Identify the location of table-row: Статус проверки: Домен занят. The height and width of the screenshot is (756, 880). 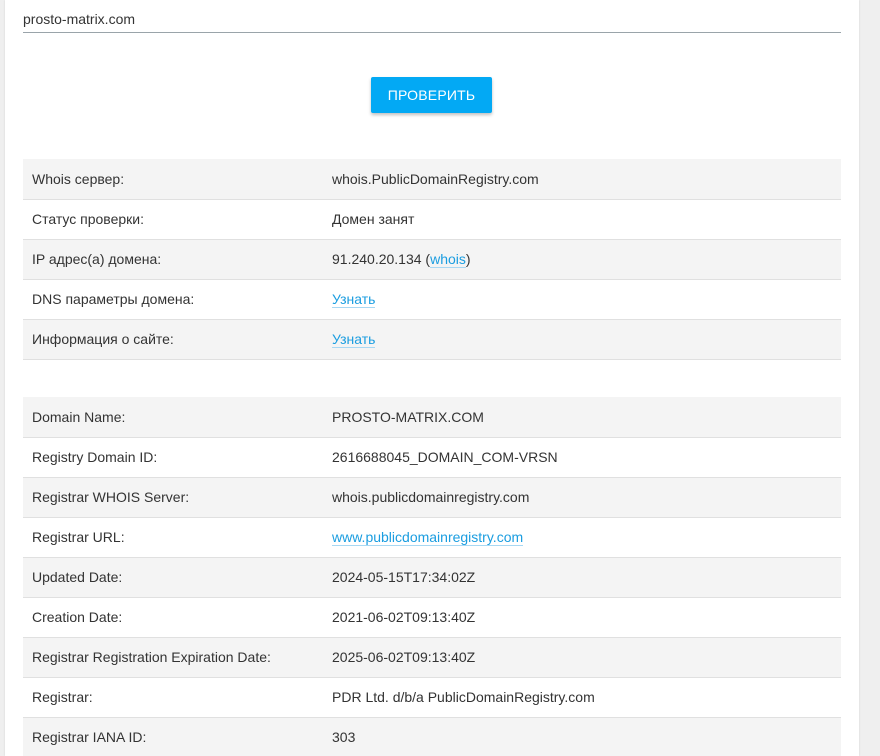
(432, 219).